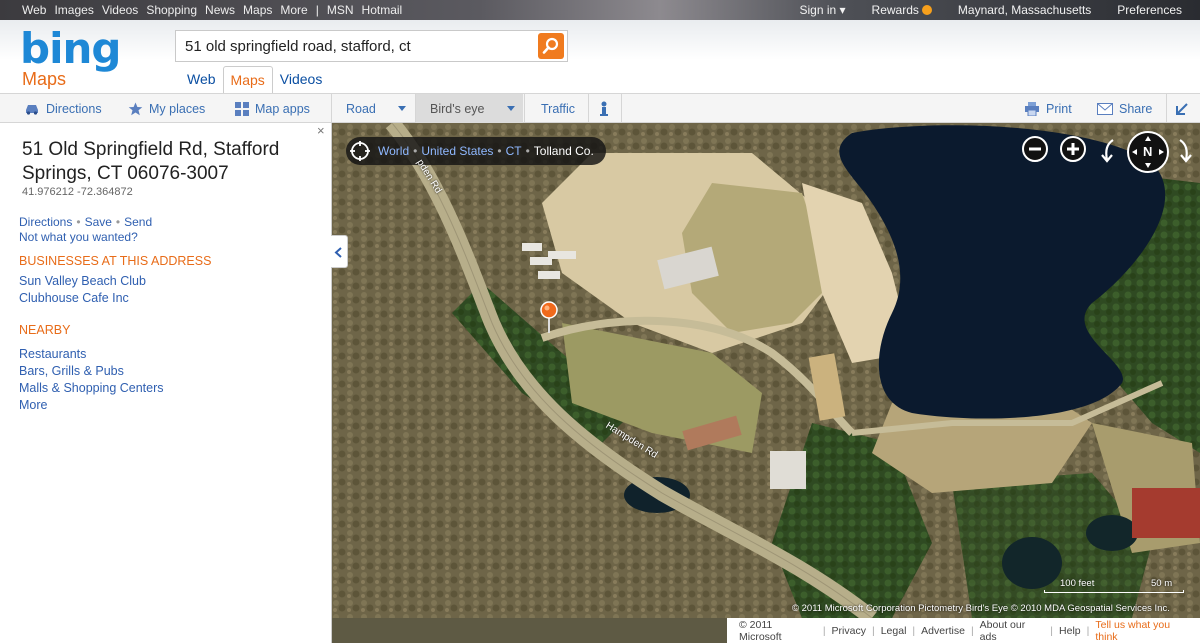  I want to click on crosshair-icon, so click(360, 151).